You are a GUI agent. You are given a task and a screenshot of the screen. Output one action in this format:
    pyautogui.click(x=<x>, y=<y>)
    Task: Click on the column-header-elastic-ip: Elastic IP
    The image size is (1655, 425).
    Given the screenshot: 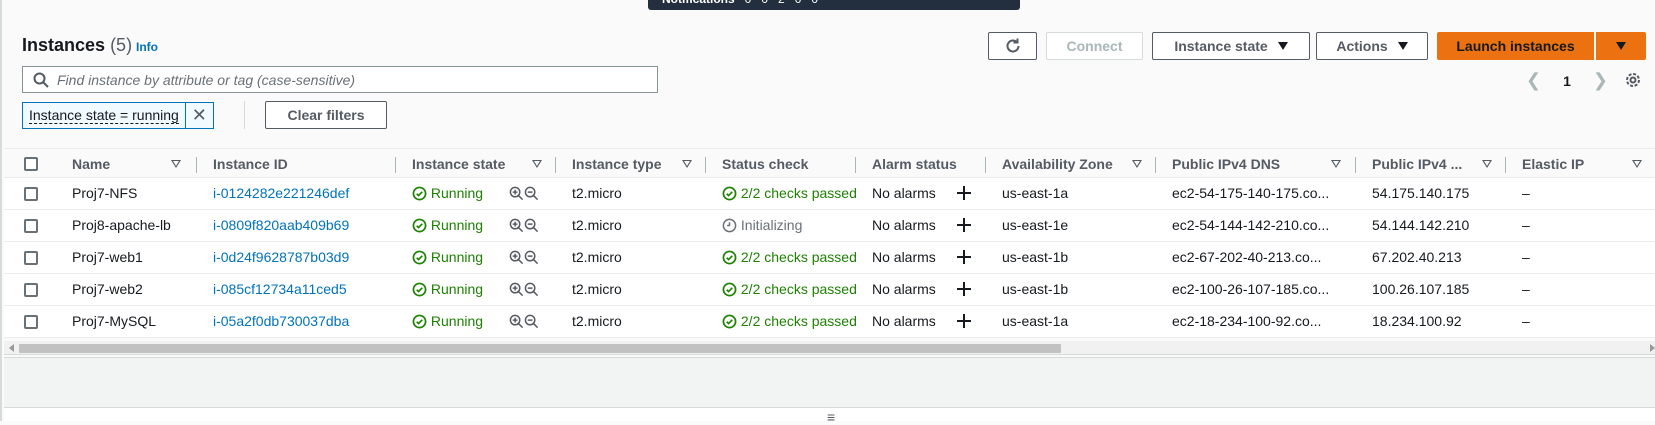 What is the action you would take?
    pyautogui.click(x=1553, y=164)
    